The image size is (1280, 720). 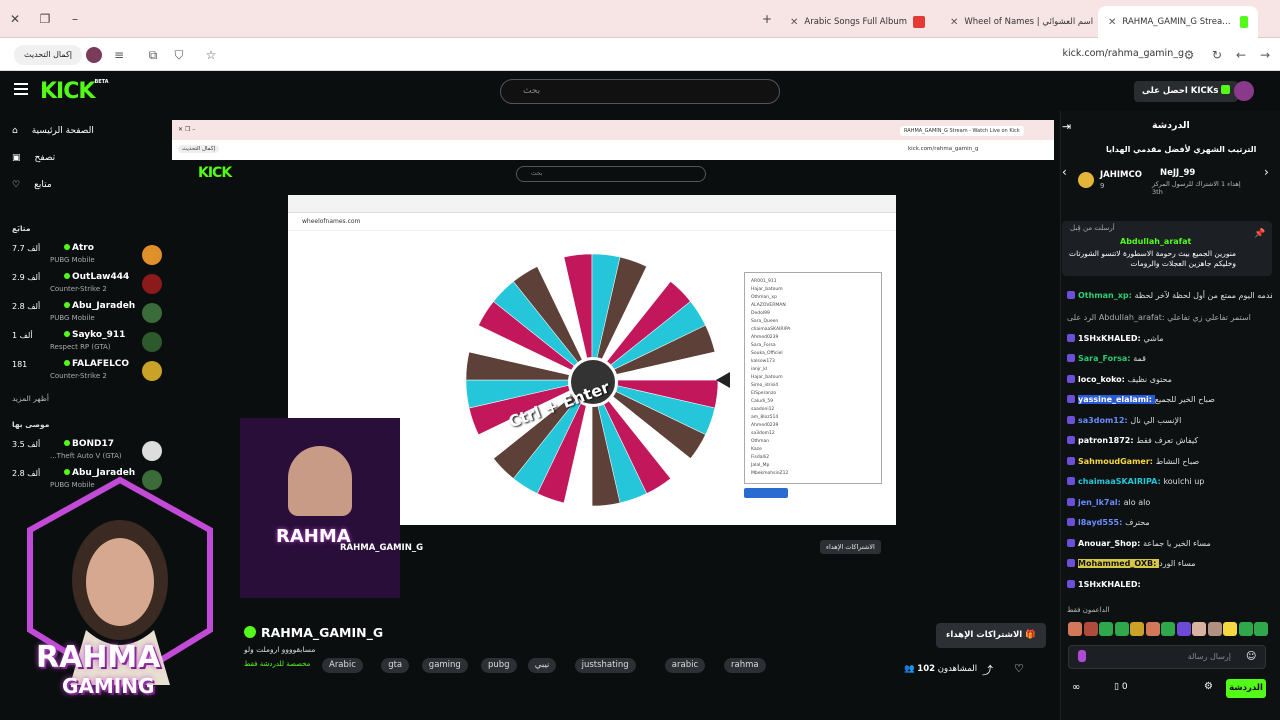 What do you see at coordinates (322, 632) in the screenshot?
I see `channel-name: RAHMA_GAMIN_G` at bounding box center [322, 632].